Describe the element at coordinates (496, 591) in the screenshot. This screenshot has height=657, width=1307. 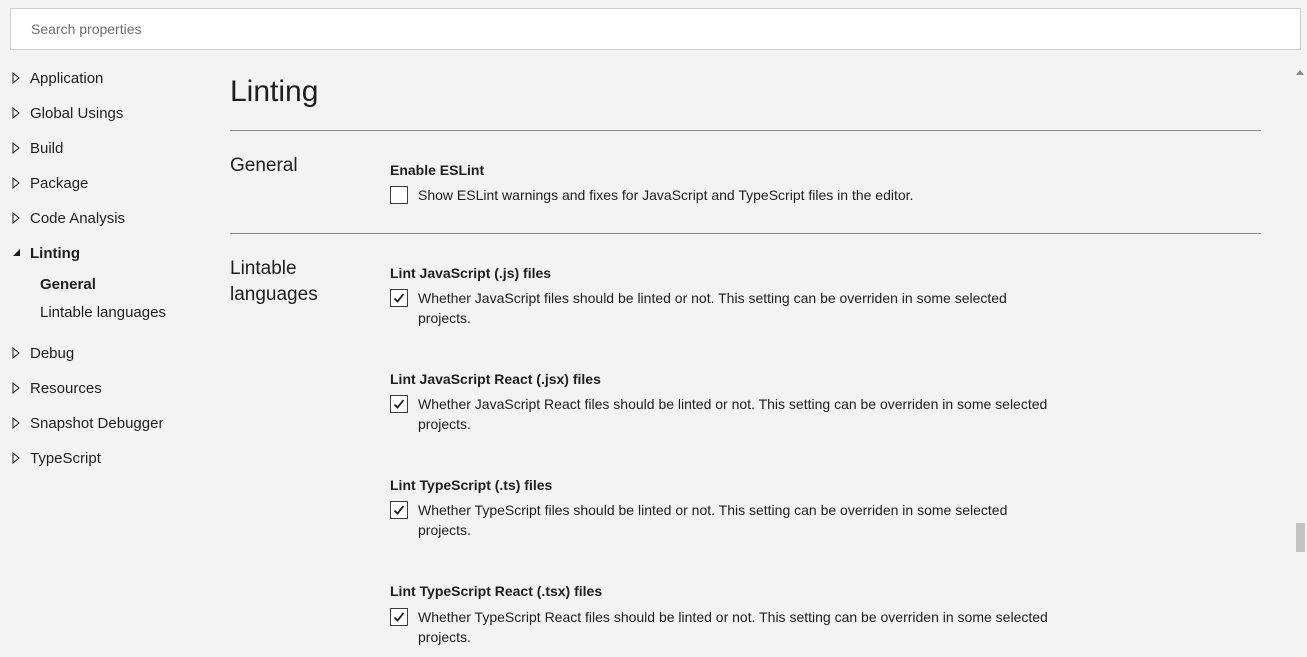
I see `setting-title-lint-tsx: Lint TypeScript React (.tsx) files` at that location.